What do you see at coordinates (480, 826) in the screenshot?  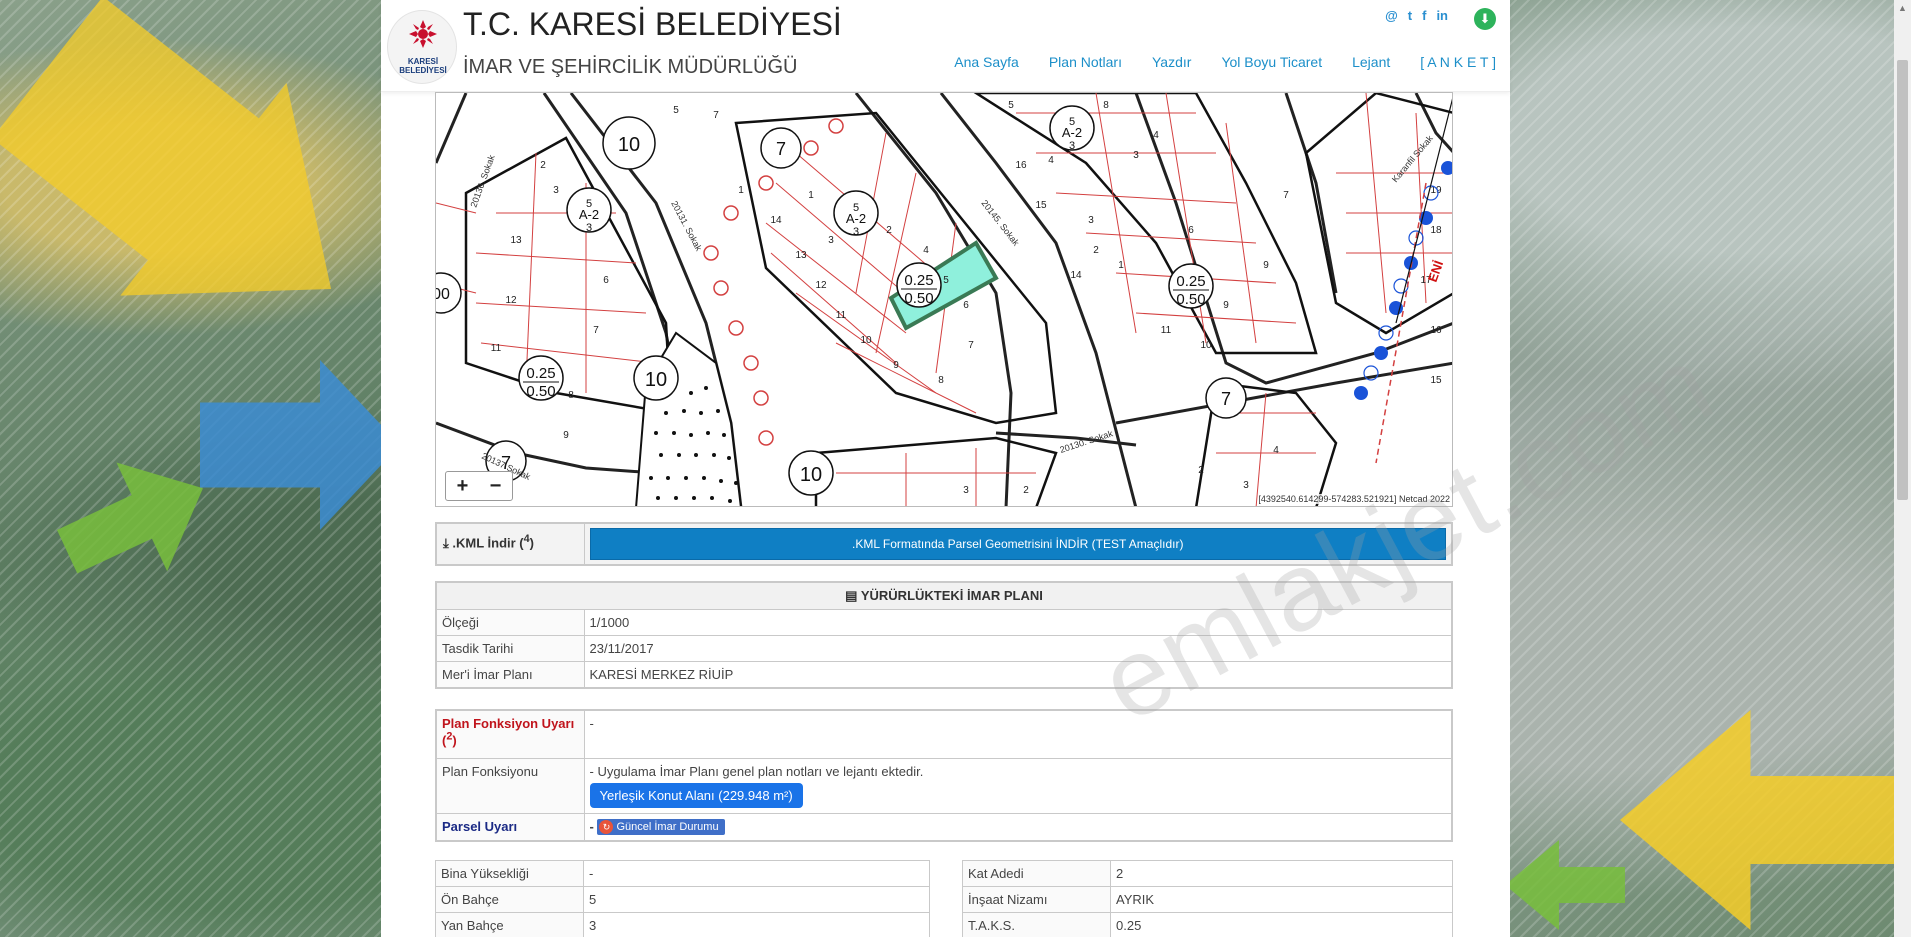 I see `parcel-warning-label: Parsel Uyarı` at bounding box center [480, 826].